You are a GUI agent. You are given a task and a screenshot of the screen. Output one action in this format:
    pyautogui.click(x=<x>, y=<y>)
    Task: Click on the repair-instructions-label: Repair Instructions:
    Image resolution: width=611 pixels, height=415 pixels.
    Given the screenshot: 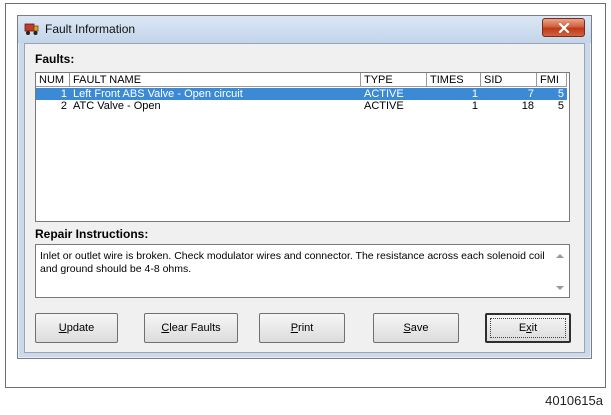 What is the action you would take?
    pyautogui.click(x=92, y=234)
    